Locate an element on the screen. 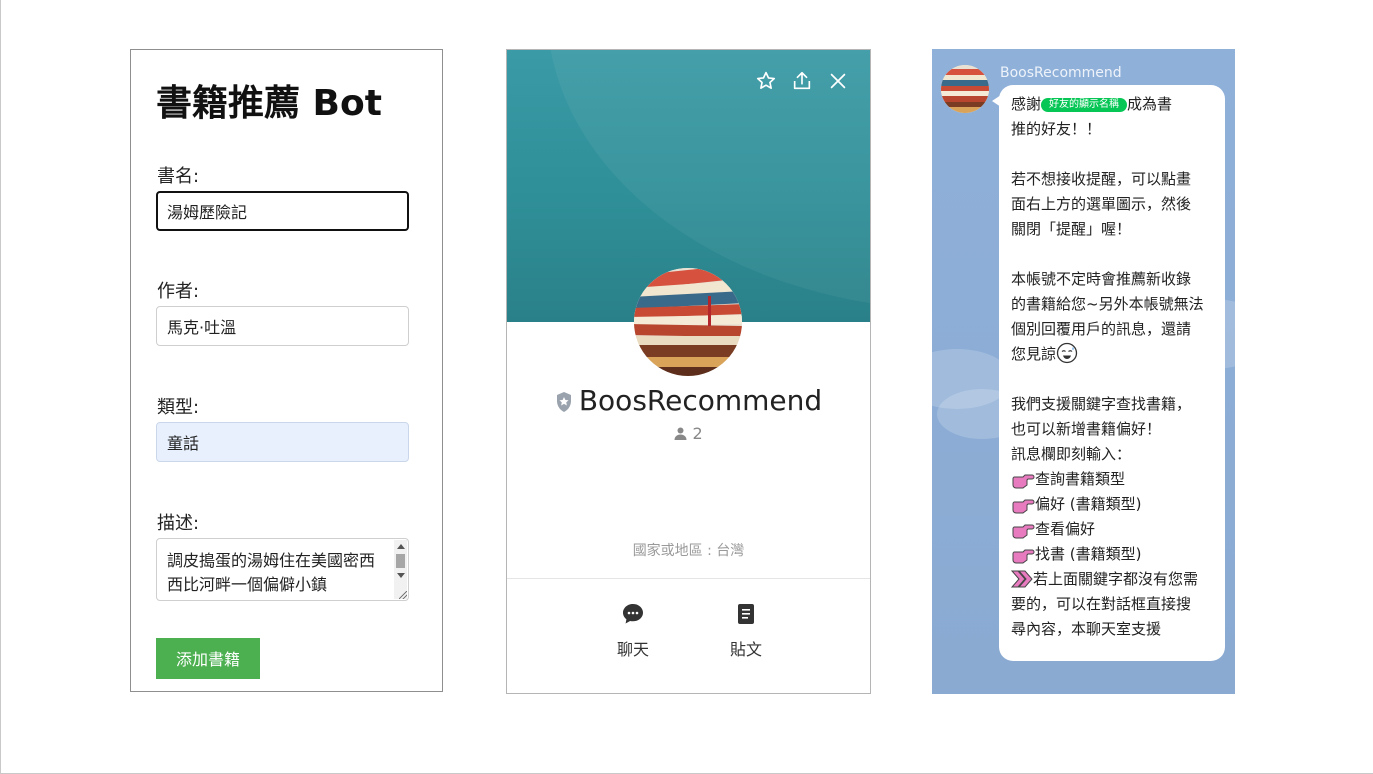 The width and height of the screenshot is (1373, 774). star-icon is located at coordinates (766, 81).